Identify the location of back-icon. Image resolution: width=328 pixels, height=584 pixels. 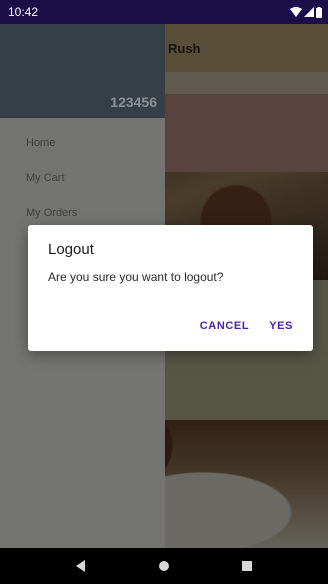
(81, 566).